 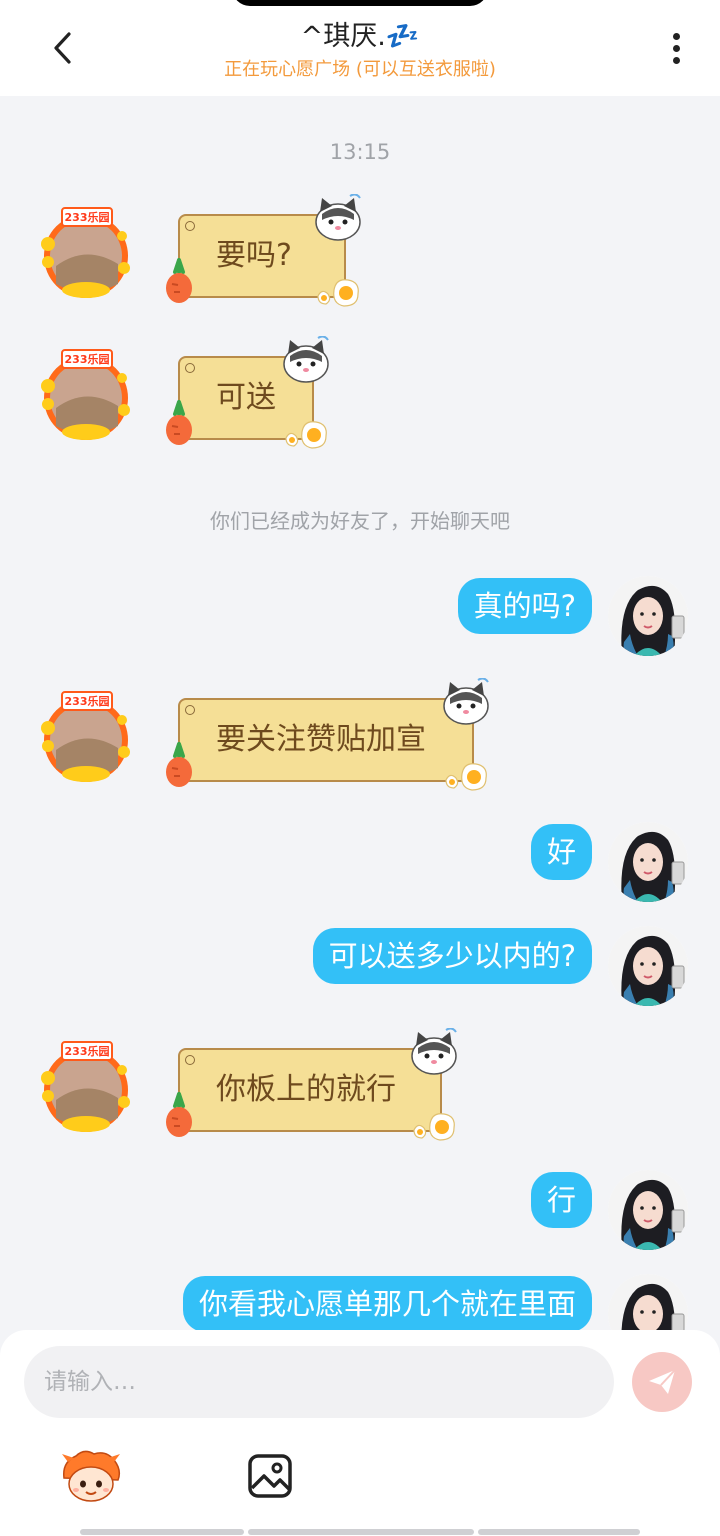 What do you see at coordinates (524, 606) in the screenshot?
I see `message-bubble-outgoing: 真的吗?` at bounding box center [524, 606].